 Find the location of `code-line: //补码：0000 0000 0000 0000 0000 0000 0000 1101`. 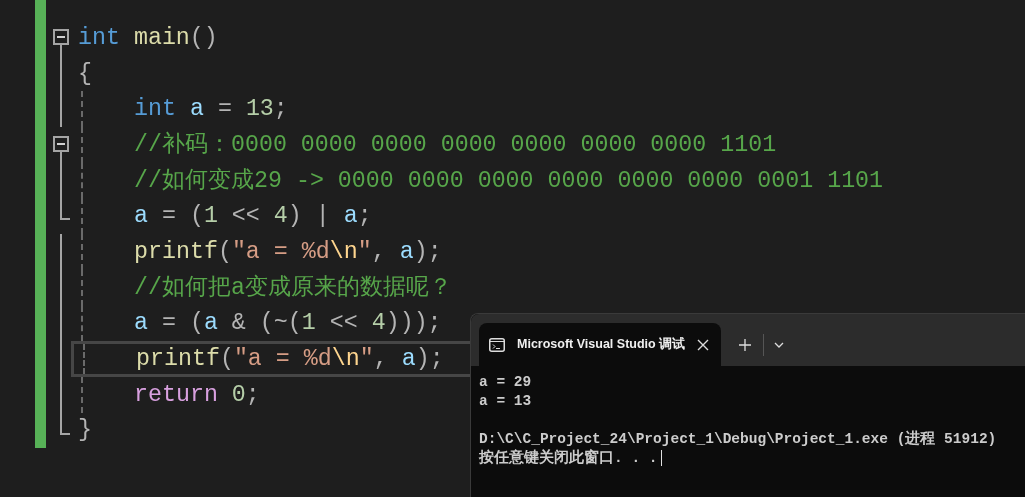

code-line: //补码：0000 0000 0000 0000 0000 0000 0000 1101 is located at coordinates (455, 145).